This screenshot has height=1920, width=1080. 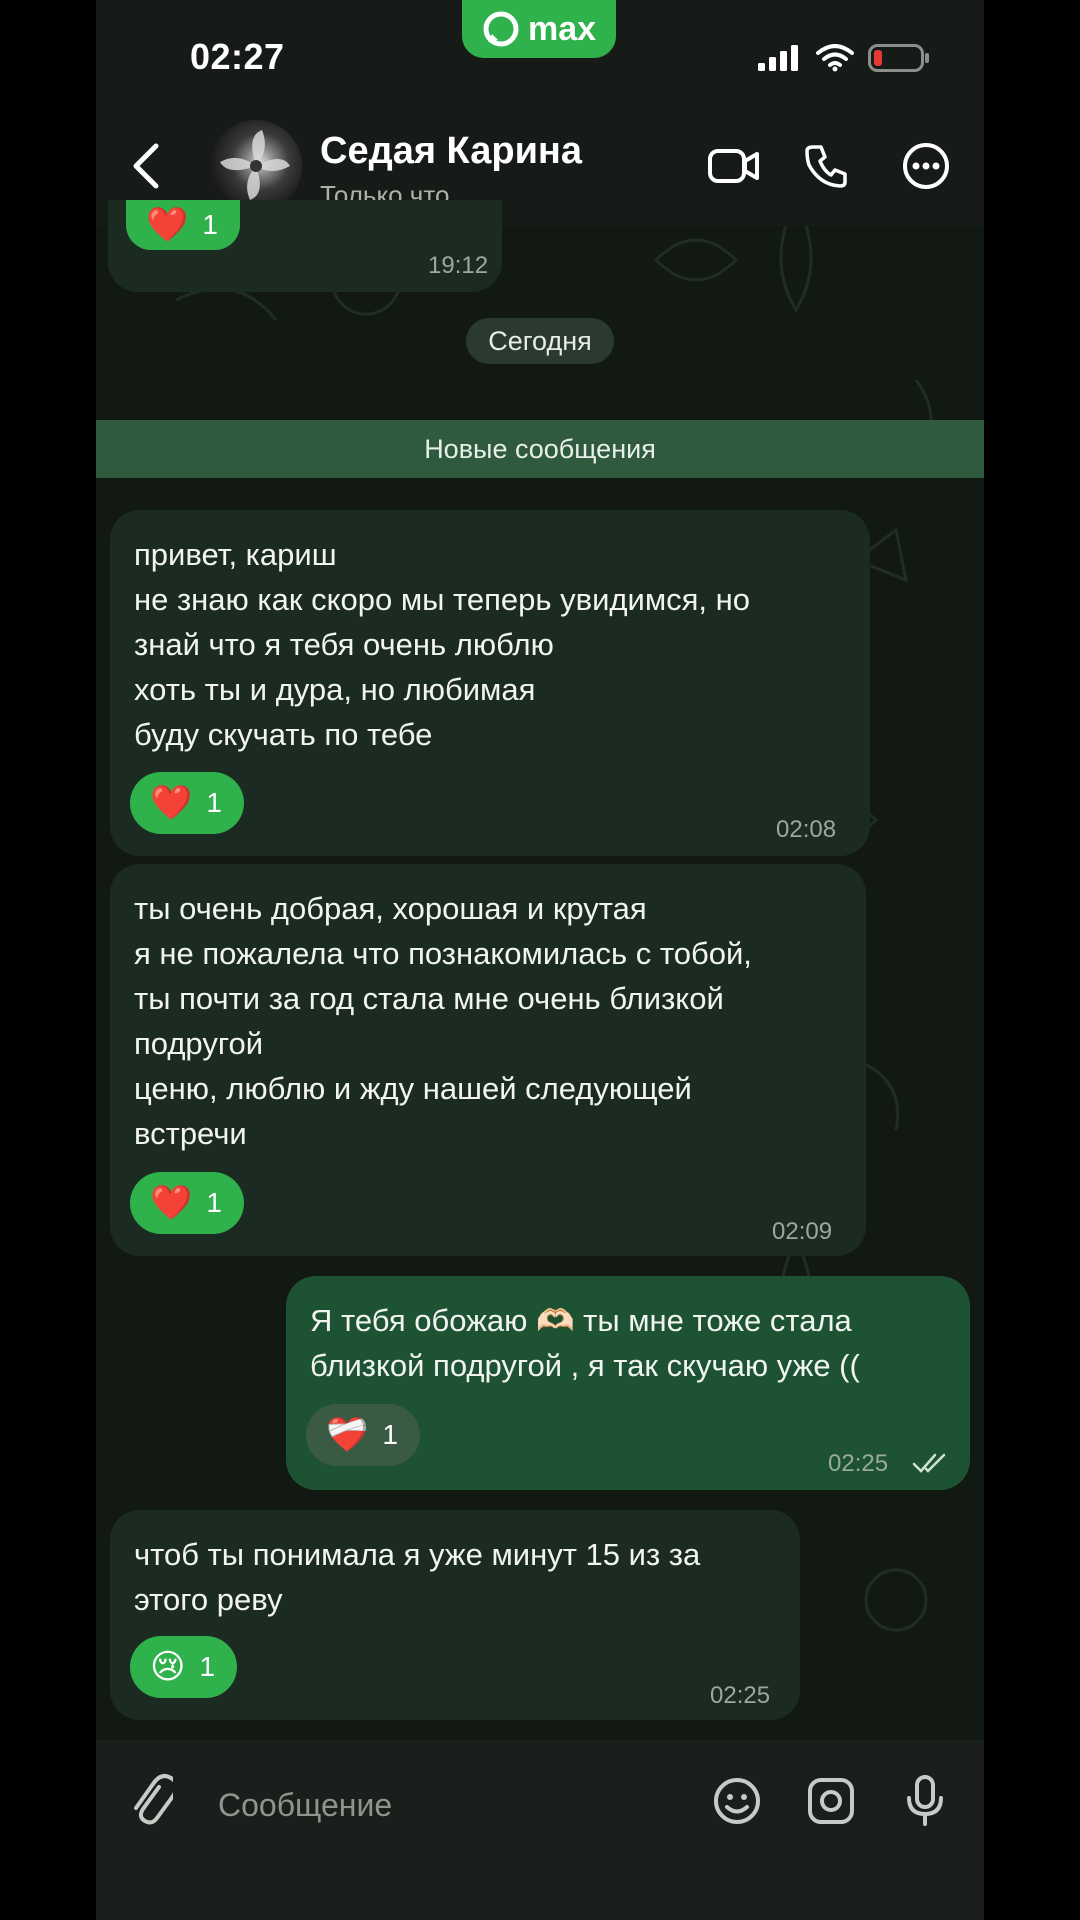 What do you see at coordinates (305, 246) in the screenshot?
I see `previous-message-bubble: ❤️ 1 19:12` at bounding box center [305, 246].